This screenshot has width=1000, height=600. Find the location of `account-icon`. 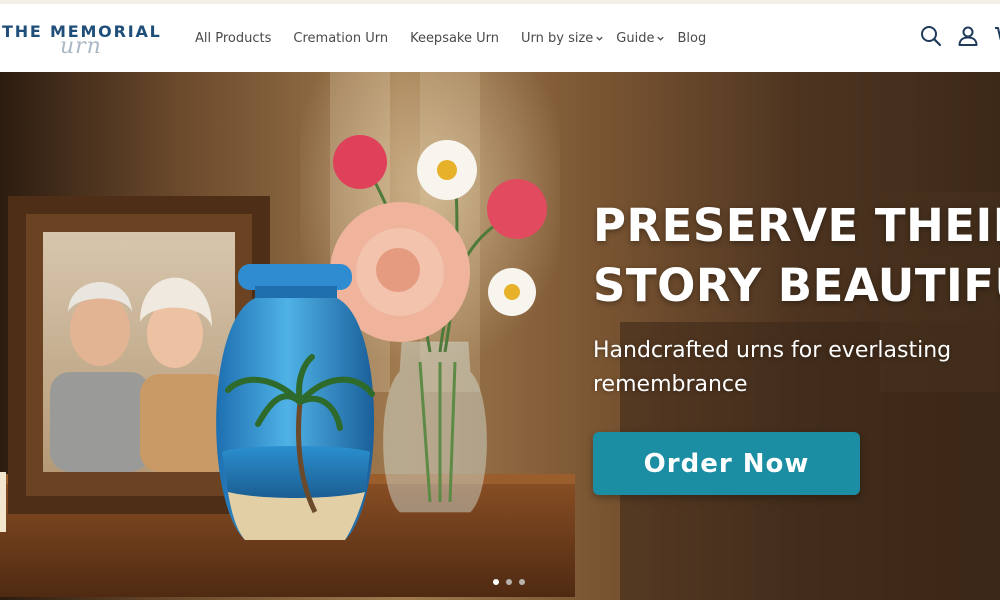

account-icon is located at coordinates (969, 37).